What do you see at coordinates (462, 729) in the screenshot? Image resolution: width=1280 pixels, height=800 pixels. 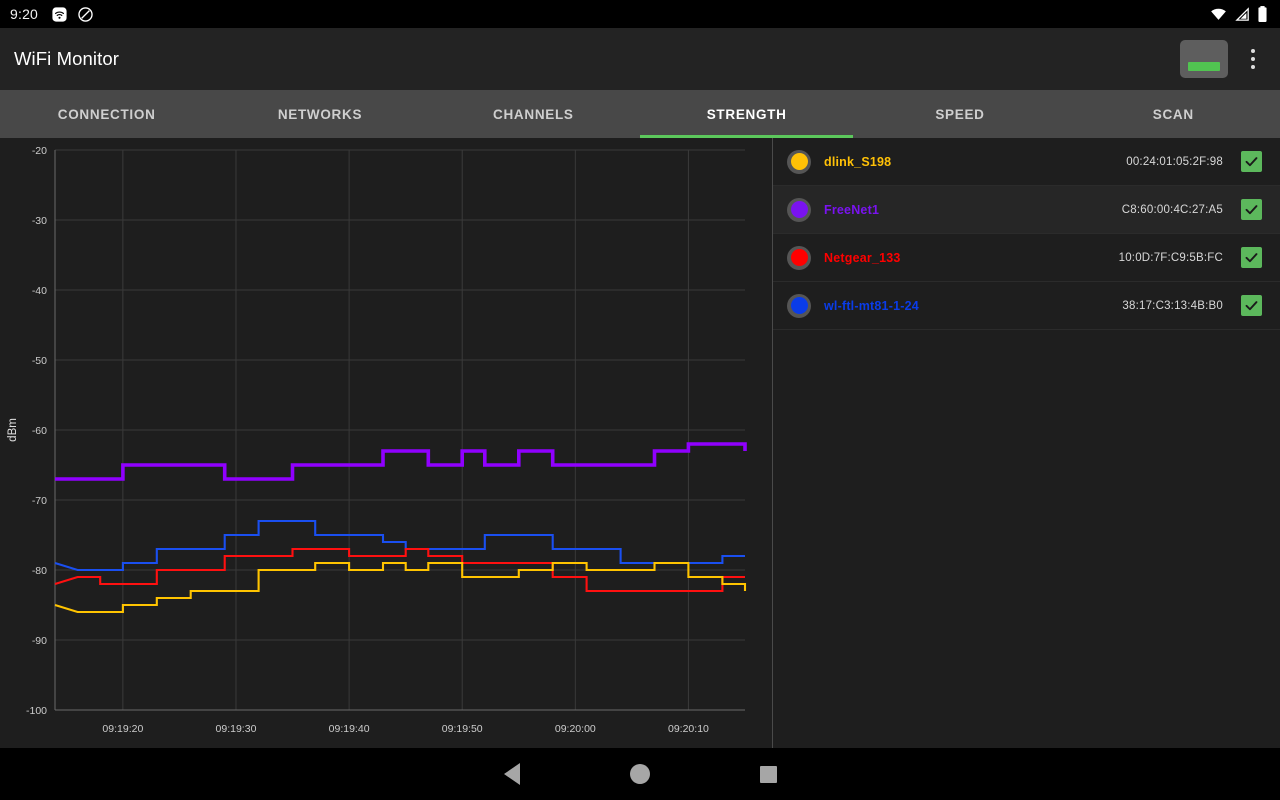 I see `x-axis-tick-label: 09:19:50` at bounding box center [462, 729].